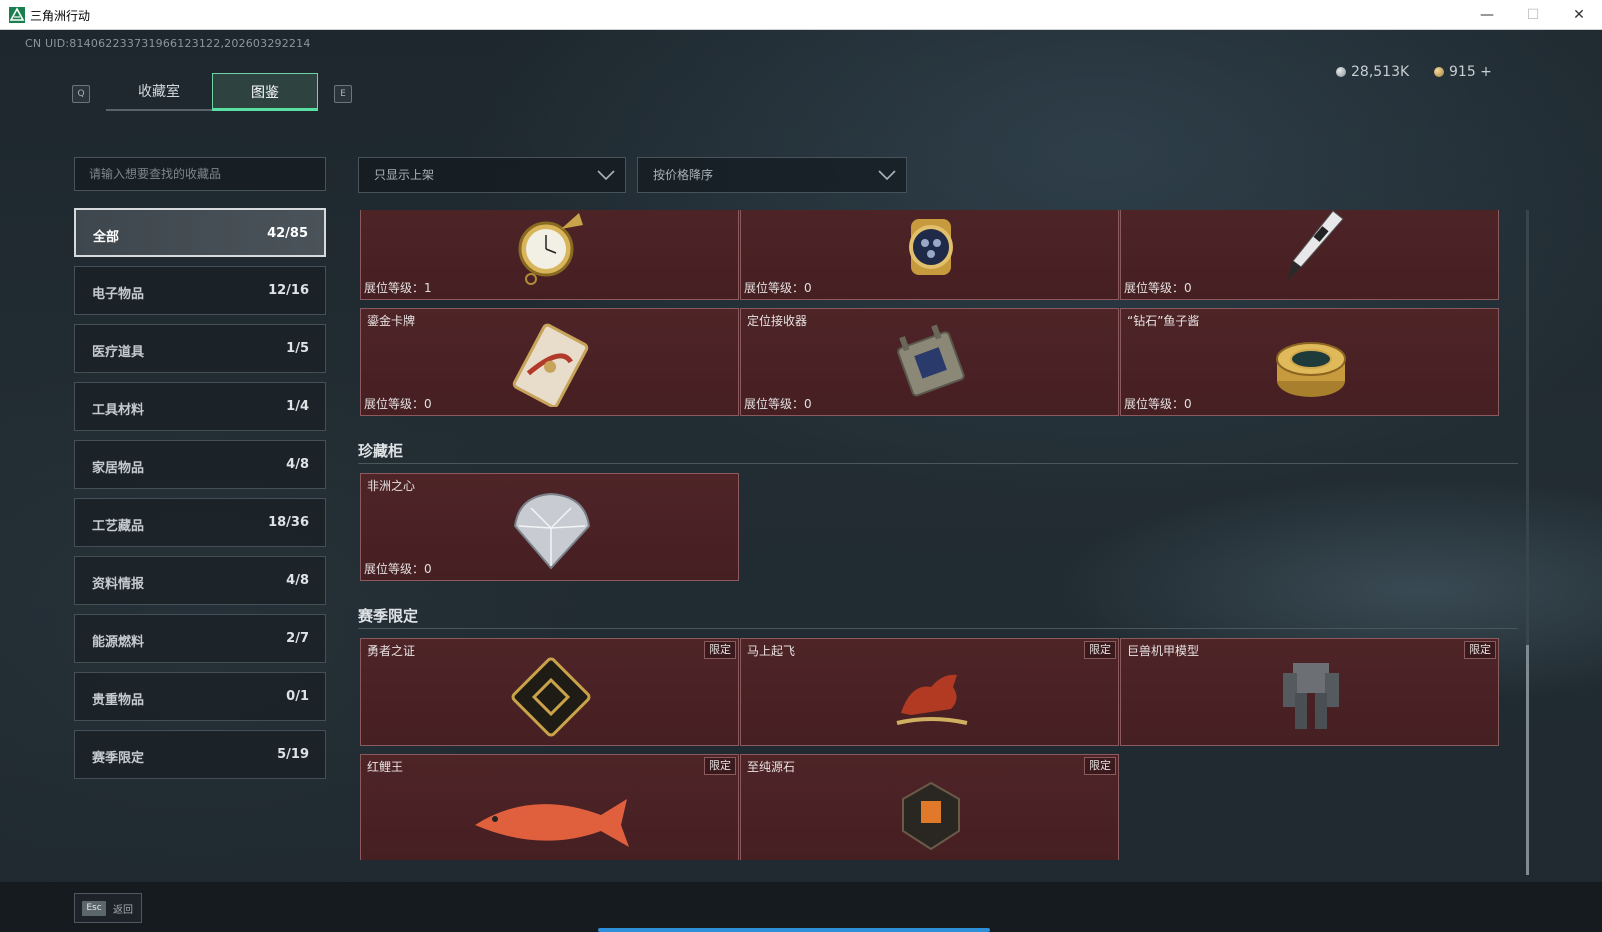 The height and width of the screenshot is (932, 1602). I want to click on mech-model-icon, so click(1311, 695).